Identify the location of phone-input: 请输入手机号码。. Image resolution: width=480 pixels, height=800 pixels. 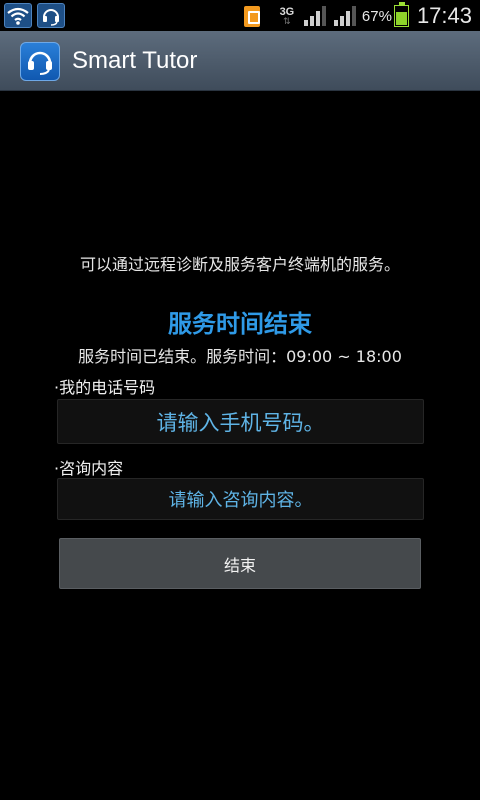
(240, 421).